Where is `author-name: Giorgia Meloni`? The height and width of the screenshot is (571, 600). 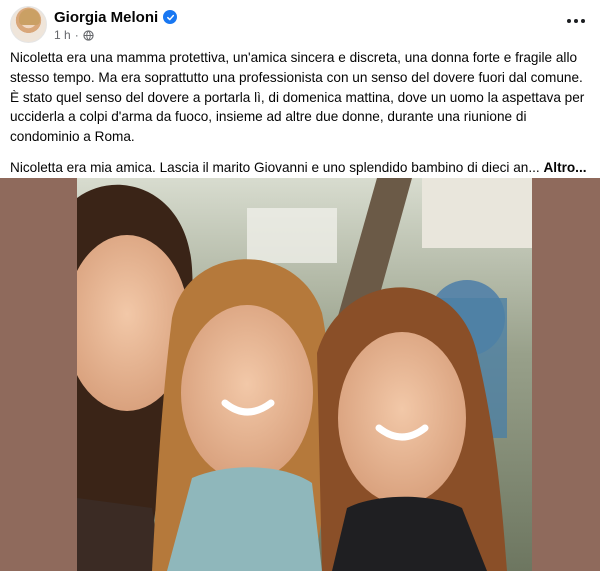
author-name: Giorgia Meloni is located at coordinates (106, 17).